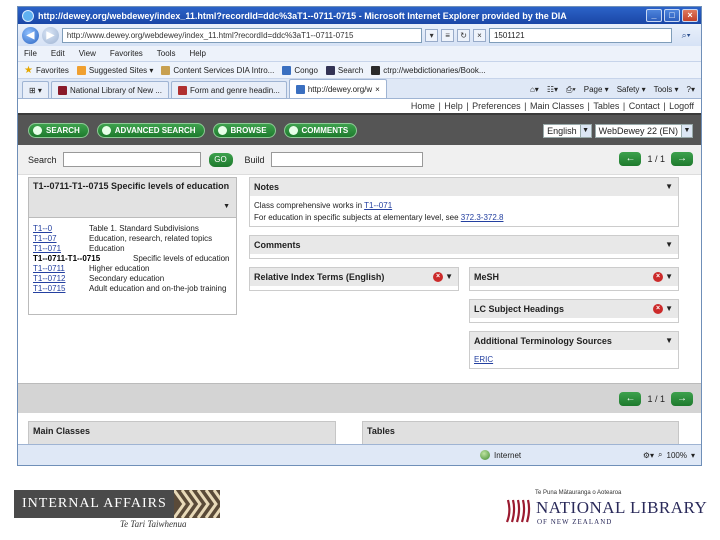 The width and height of the screenshot is (720, 540). I want to click on ie-logo-icon, so click(28, 15).